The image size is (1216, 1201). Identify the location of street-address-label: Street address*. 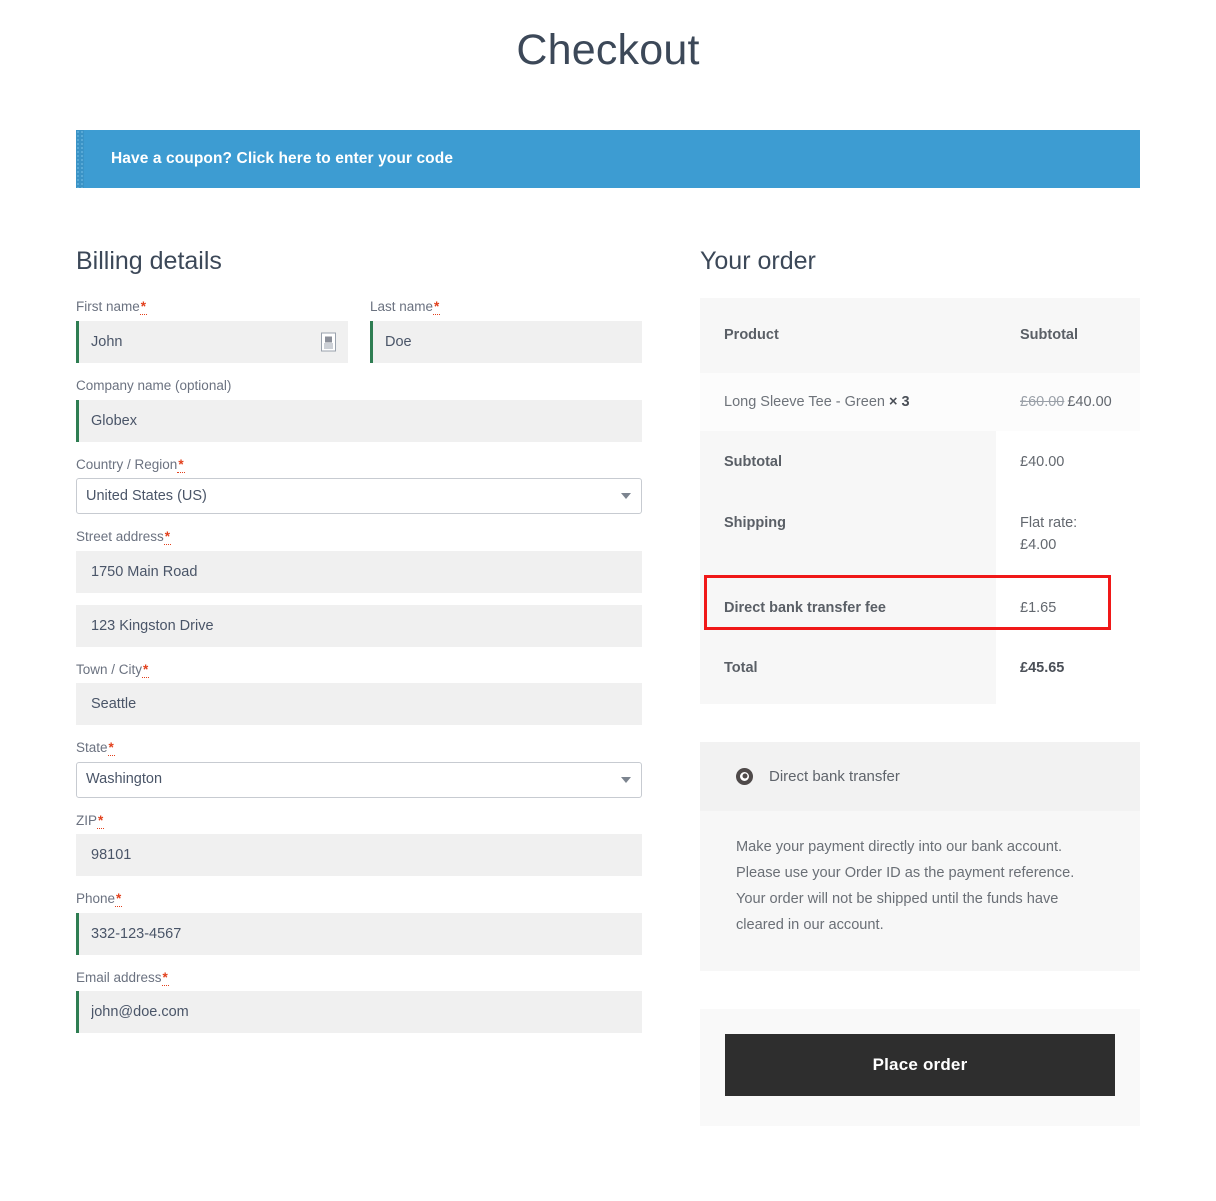
(124, 537).